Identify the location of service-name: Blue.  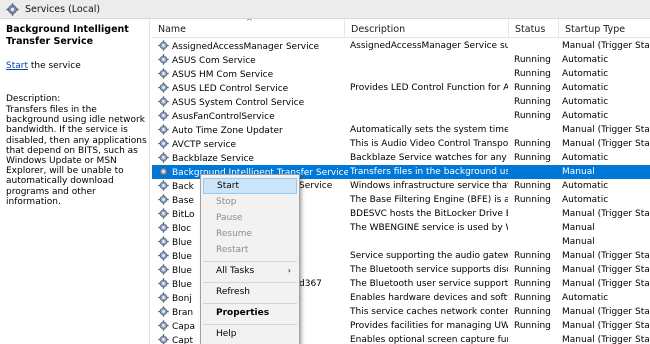
(182, 243).